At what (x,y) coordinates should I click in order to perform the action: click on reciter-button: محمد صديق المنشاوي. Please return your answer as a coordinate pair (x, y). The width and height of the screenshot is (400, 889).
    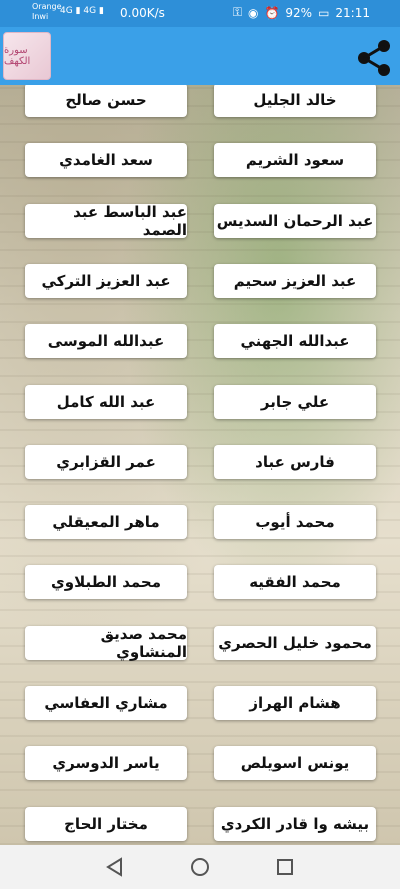
    Looking at the image, I should click on (106, 643).